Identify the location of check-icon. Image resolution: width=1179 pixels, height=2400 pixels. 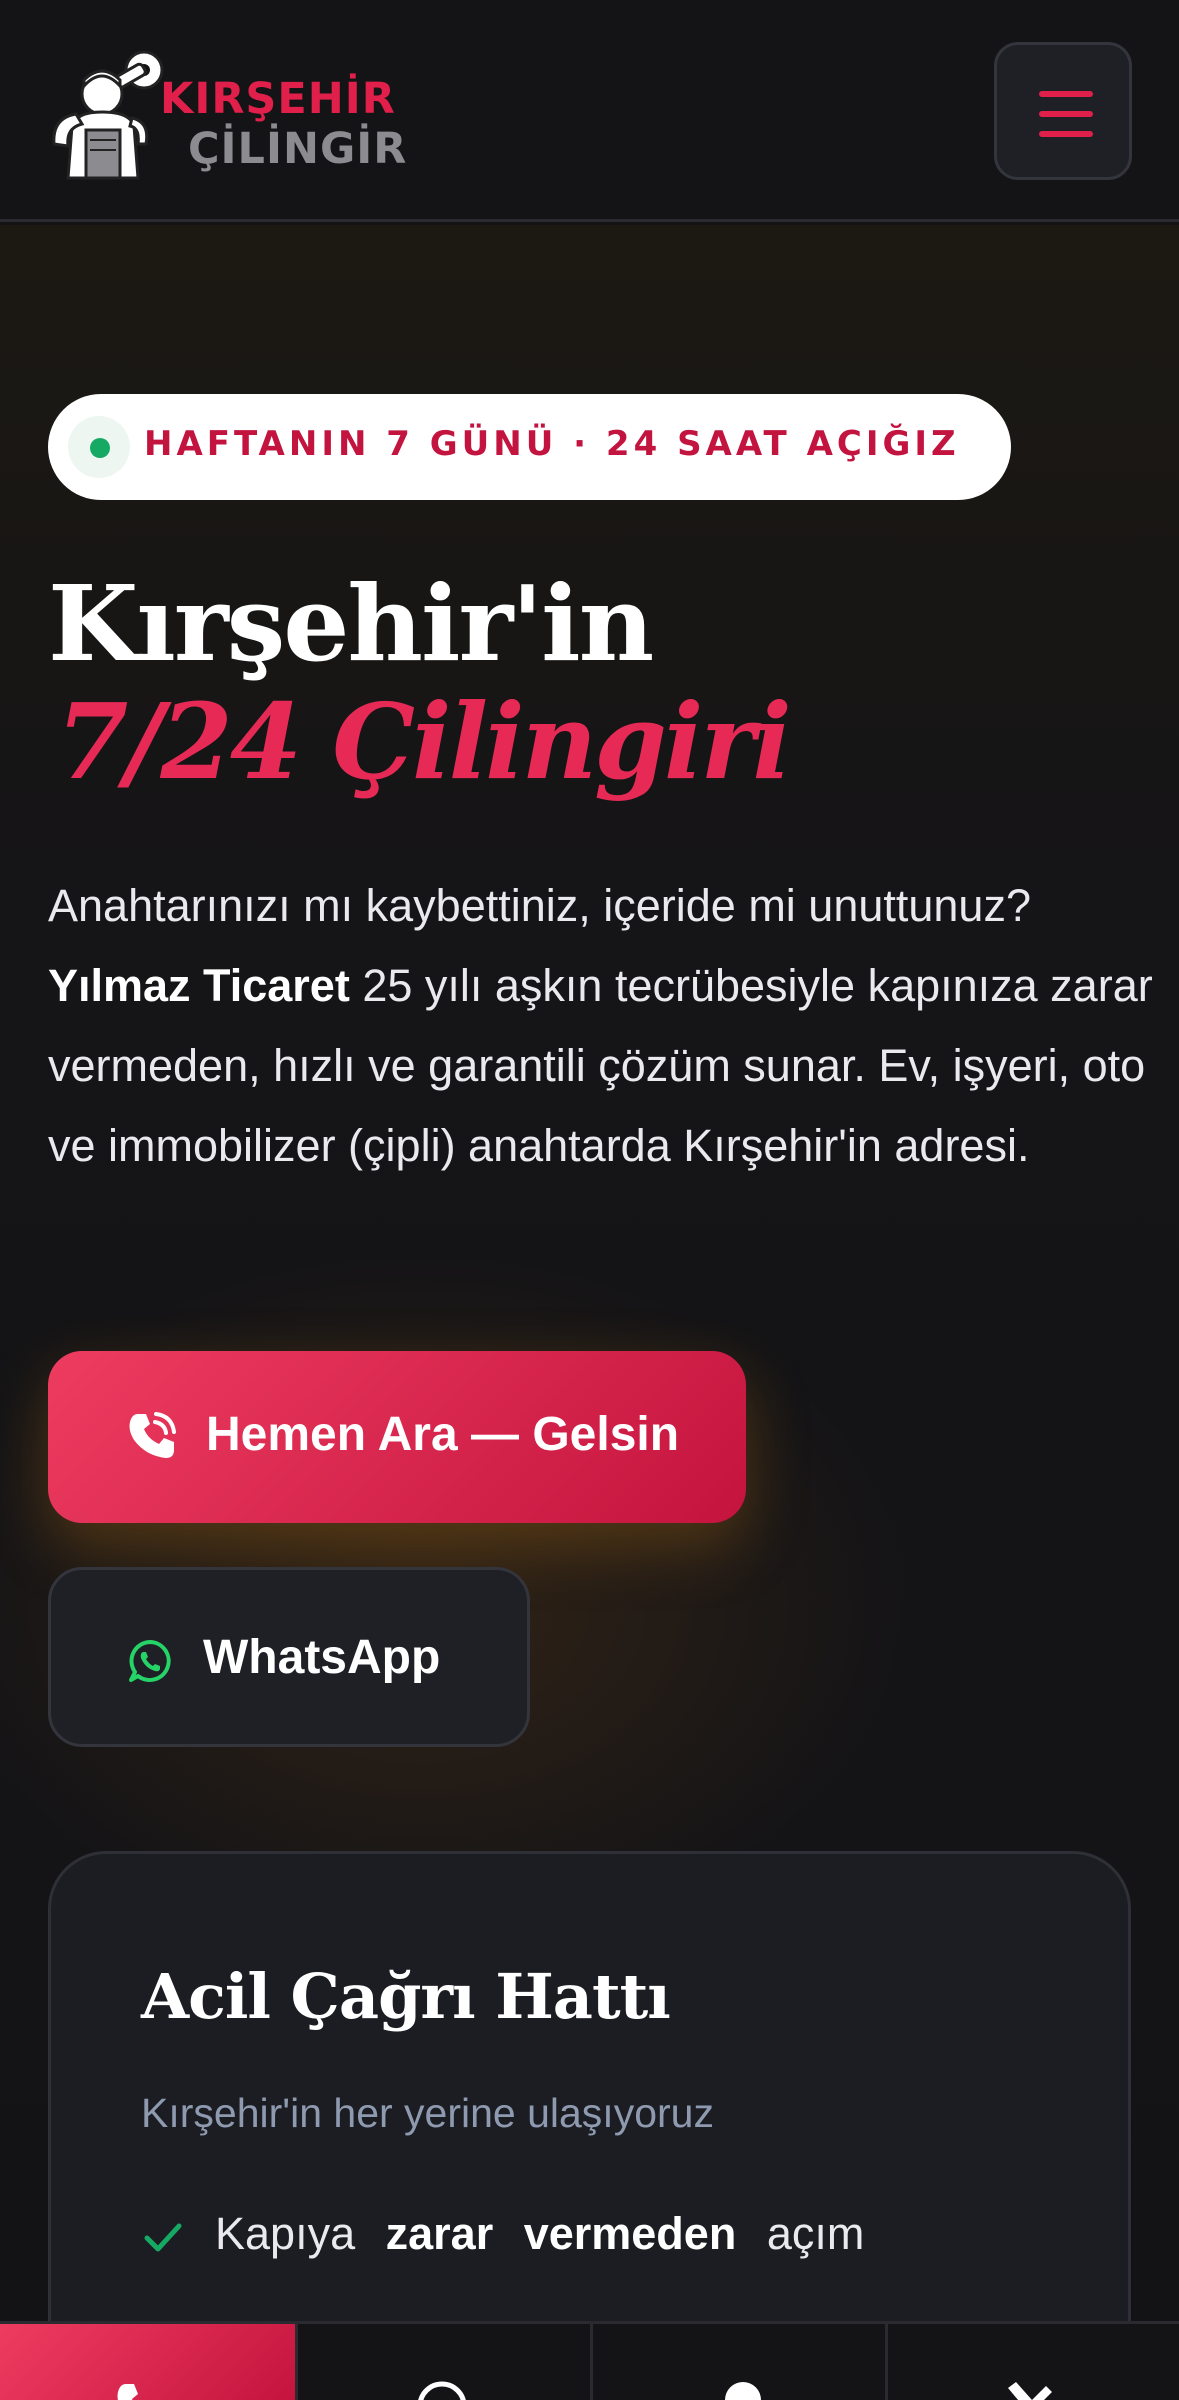
(163, 2237).